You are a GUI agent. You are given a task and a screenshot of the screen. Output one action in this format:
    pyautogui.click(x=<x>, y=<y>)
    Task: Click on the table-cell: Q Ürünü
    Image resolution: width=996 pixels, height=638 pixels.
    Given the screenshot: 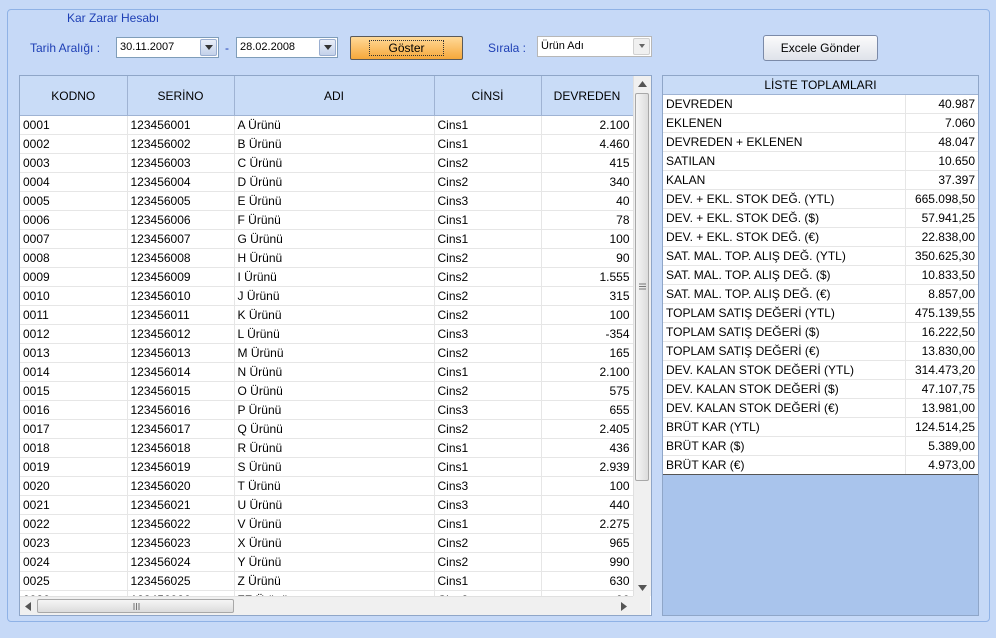 What is the action you would take?
    pyautogui.click(x=334, y=429)
    